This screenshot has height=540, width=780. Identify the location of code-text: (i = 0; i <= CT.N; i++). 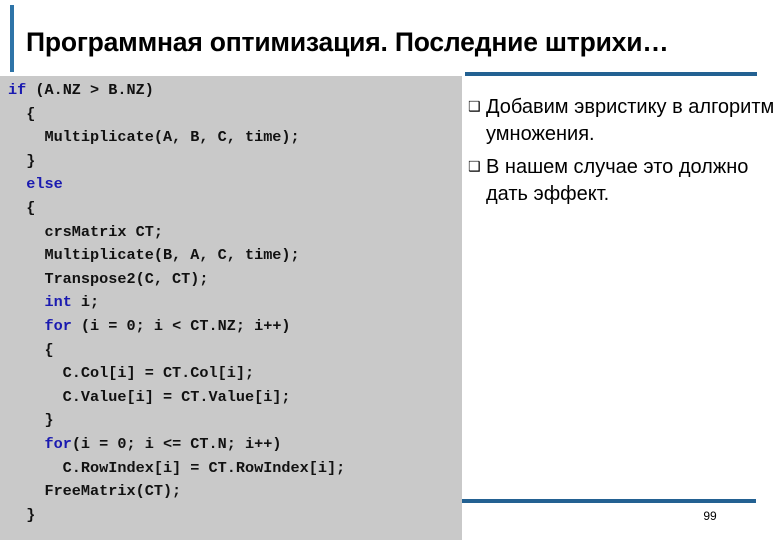
(176, 443).